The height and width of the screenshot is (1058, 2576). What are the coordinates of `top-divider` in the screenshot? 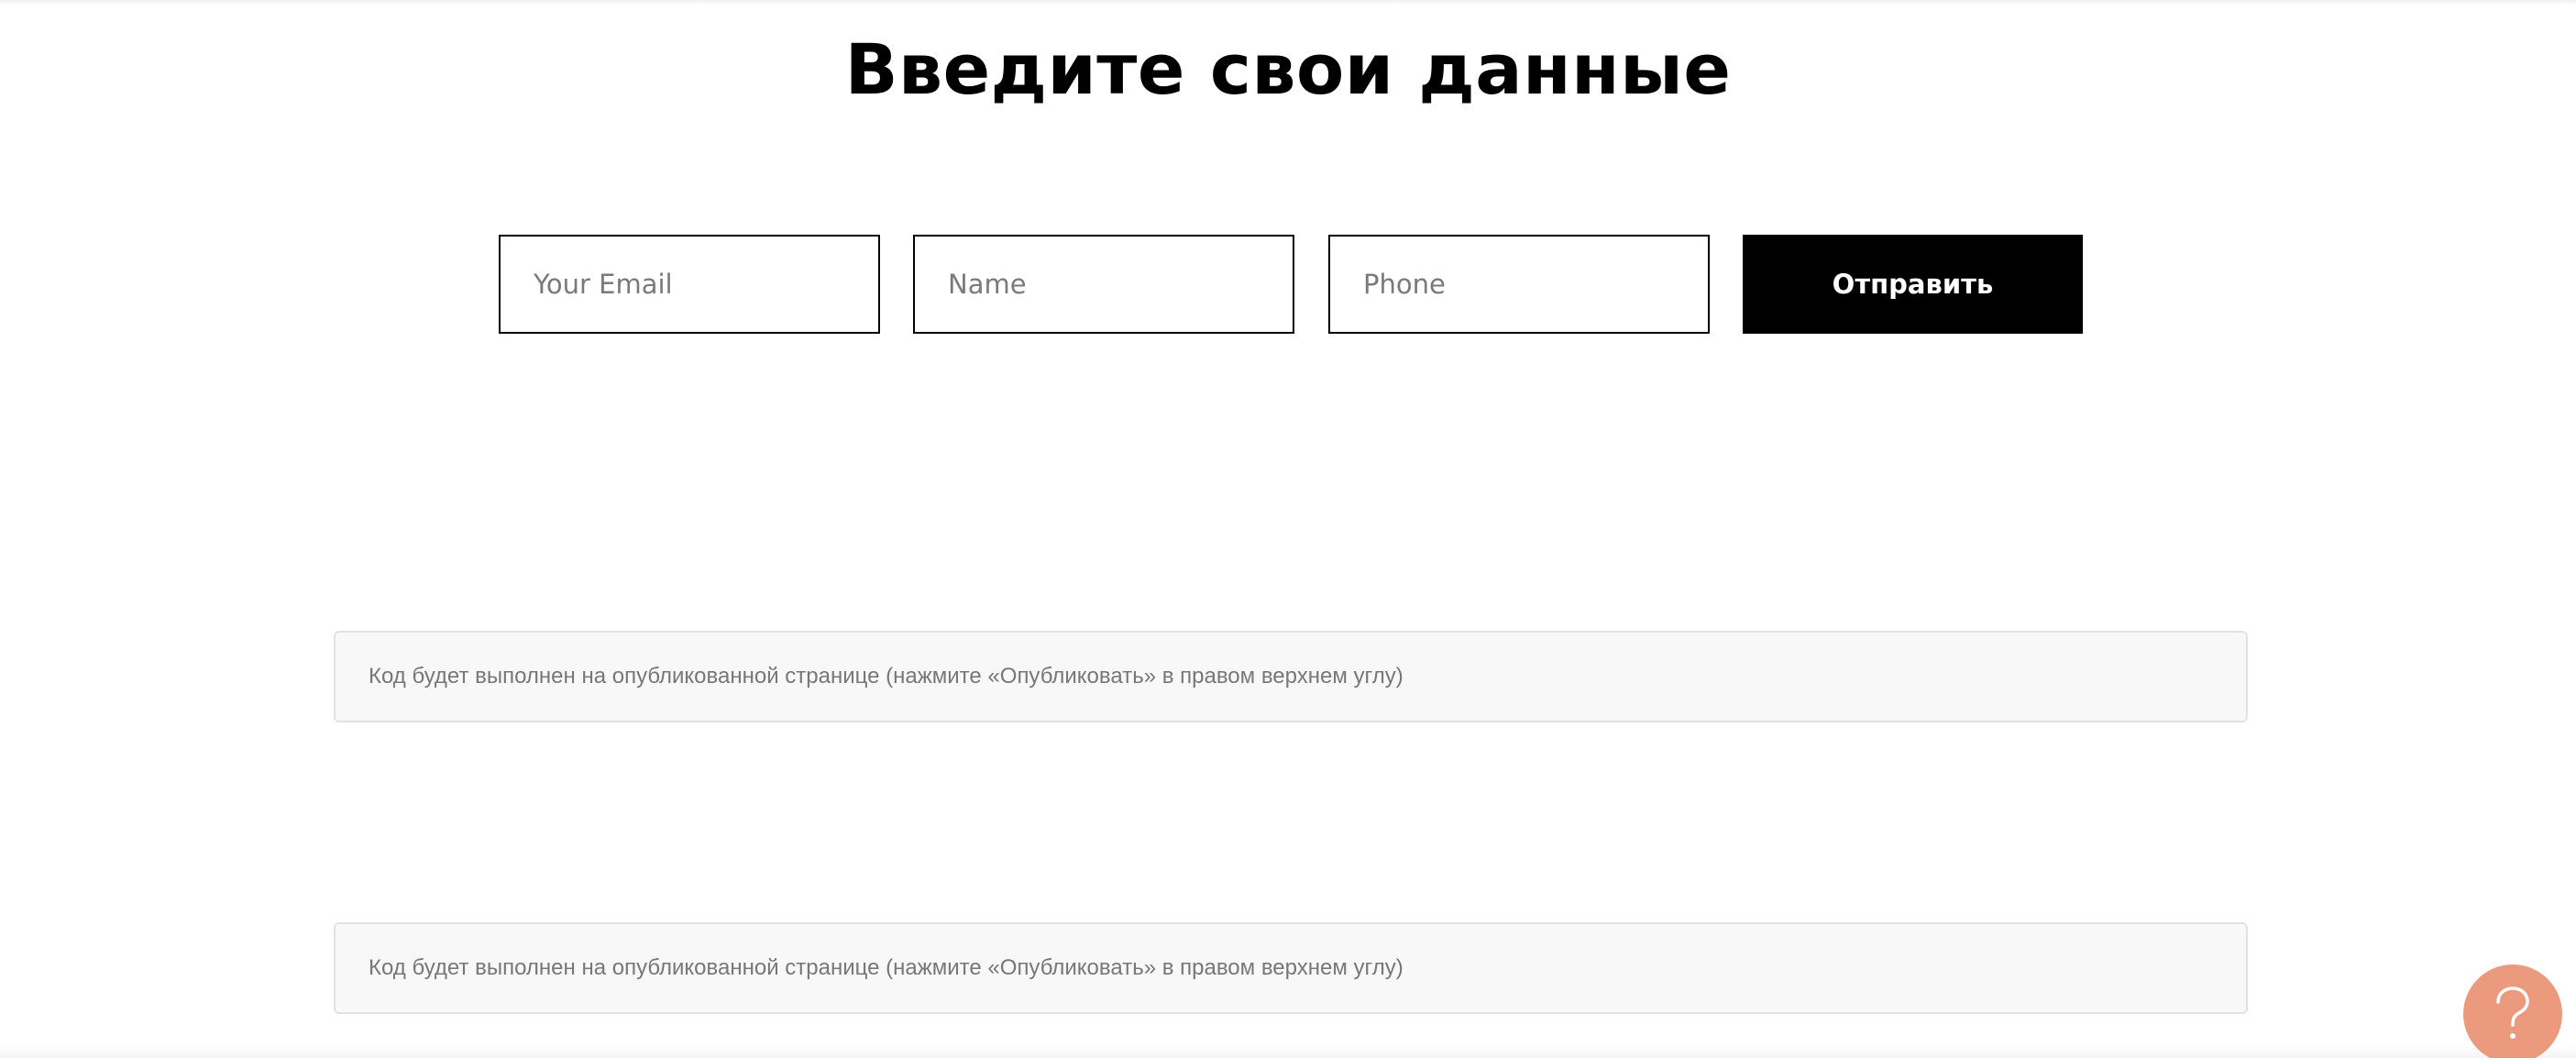 It's located at (1288, 3).